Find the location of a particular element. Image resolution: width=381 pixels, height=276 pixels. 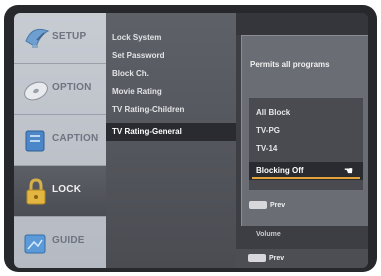

footer-bar: Prev is located at coordinates (302, 258).